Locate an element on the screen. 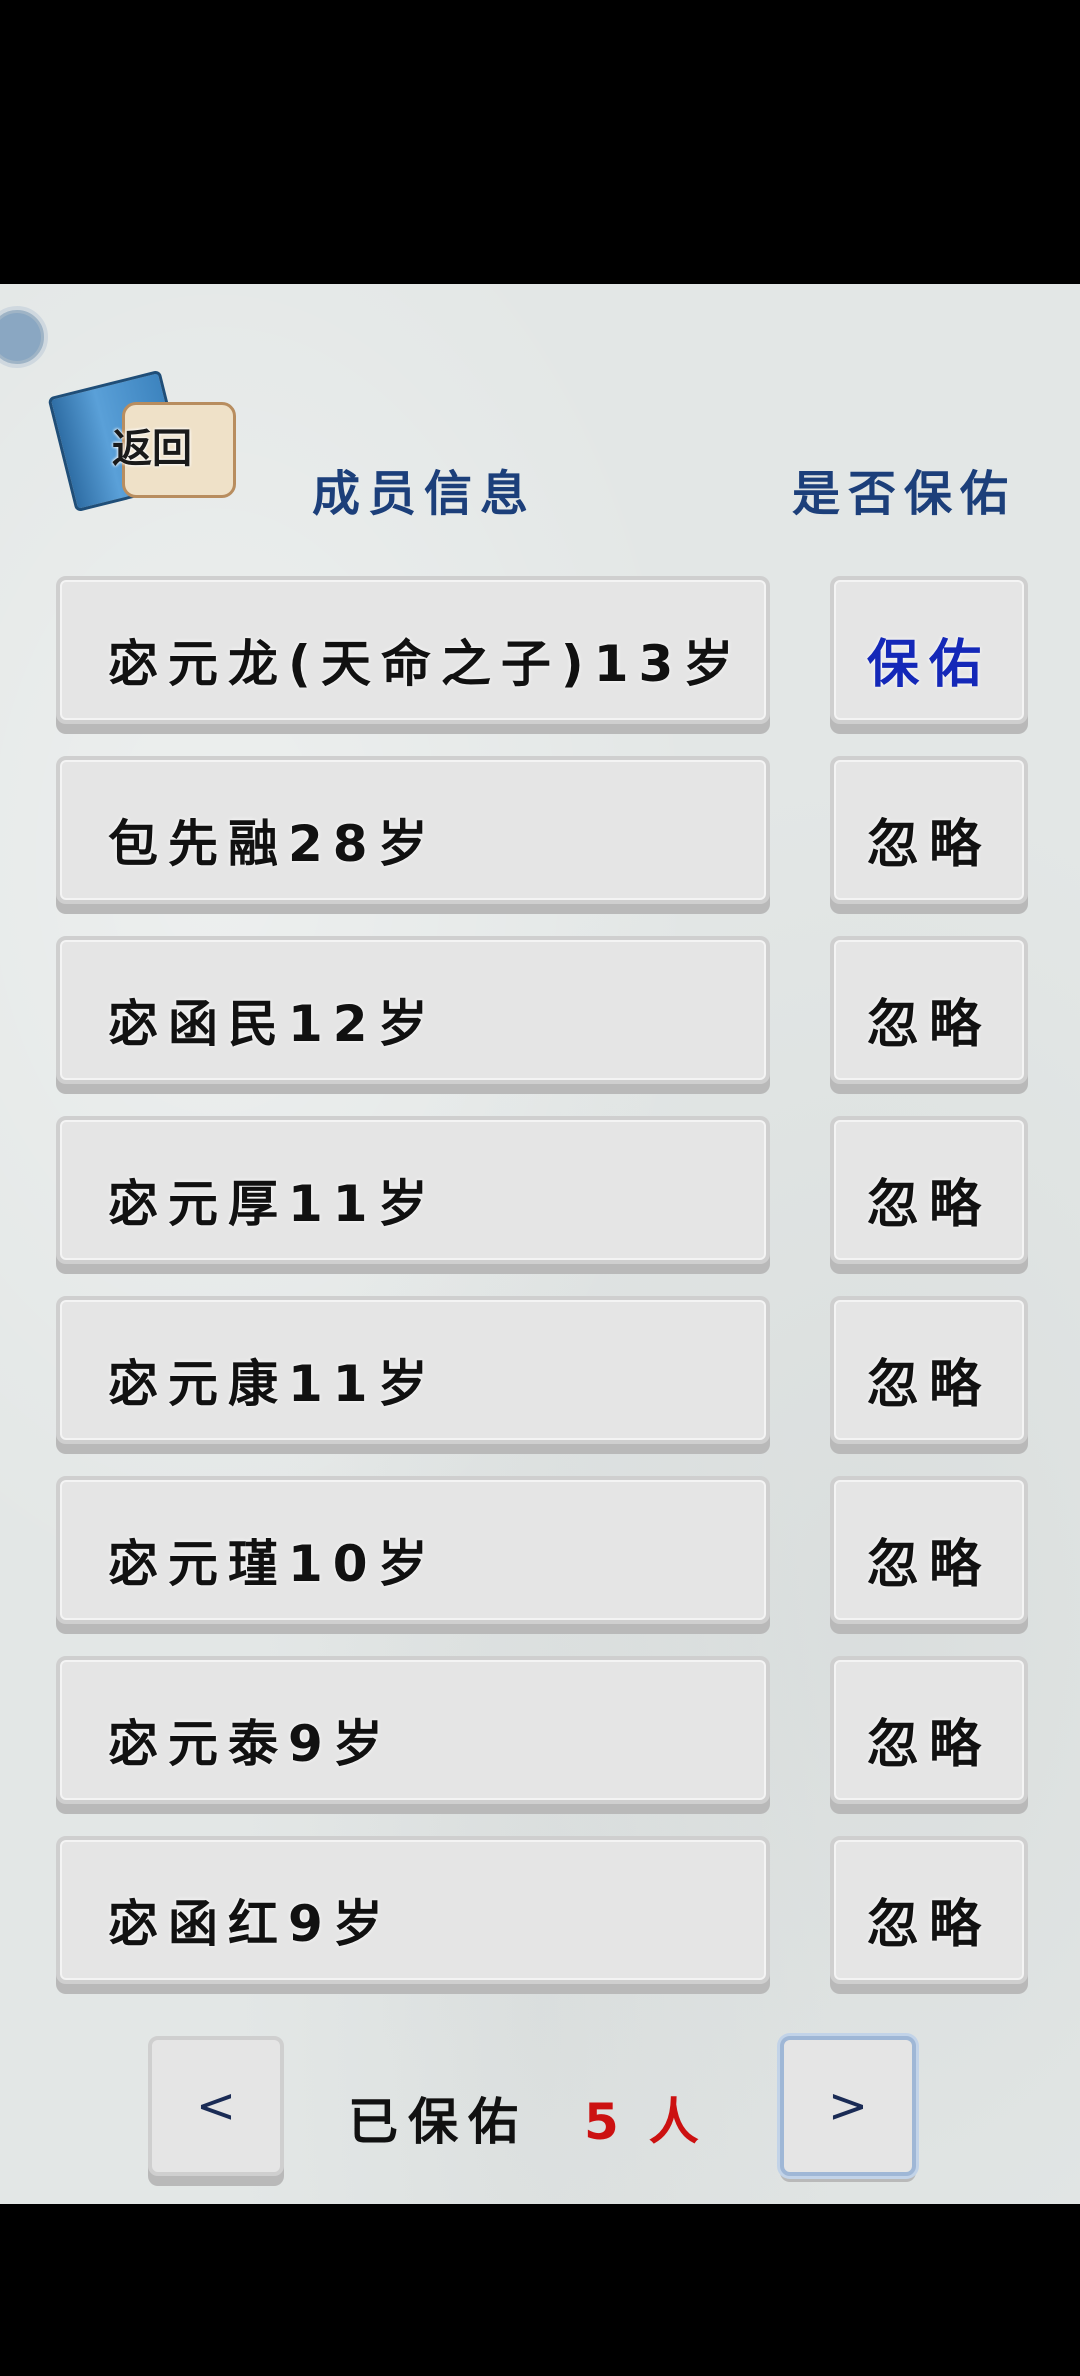  member-row: 包先融28岁 is located at coordinates (413, 830).